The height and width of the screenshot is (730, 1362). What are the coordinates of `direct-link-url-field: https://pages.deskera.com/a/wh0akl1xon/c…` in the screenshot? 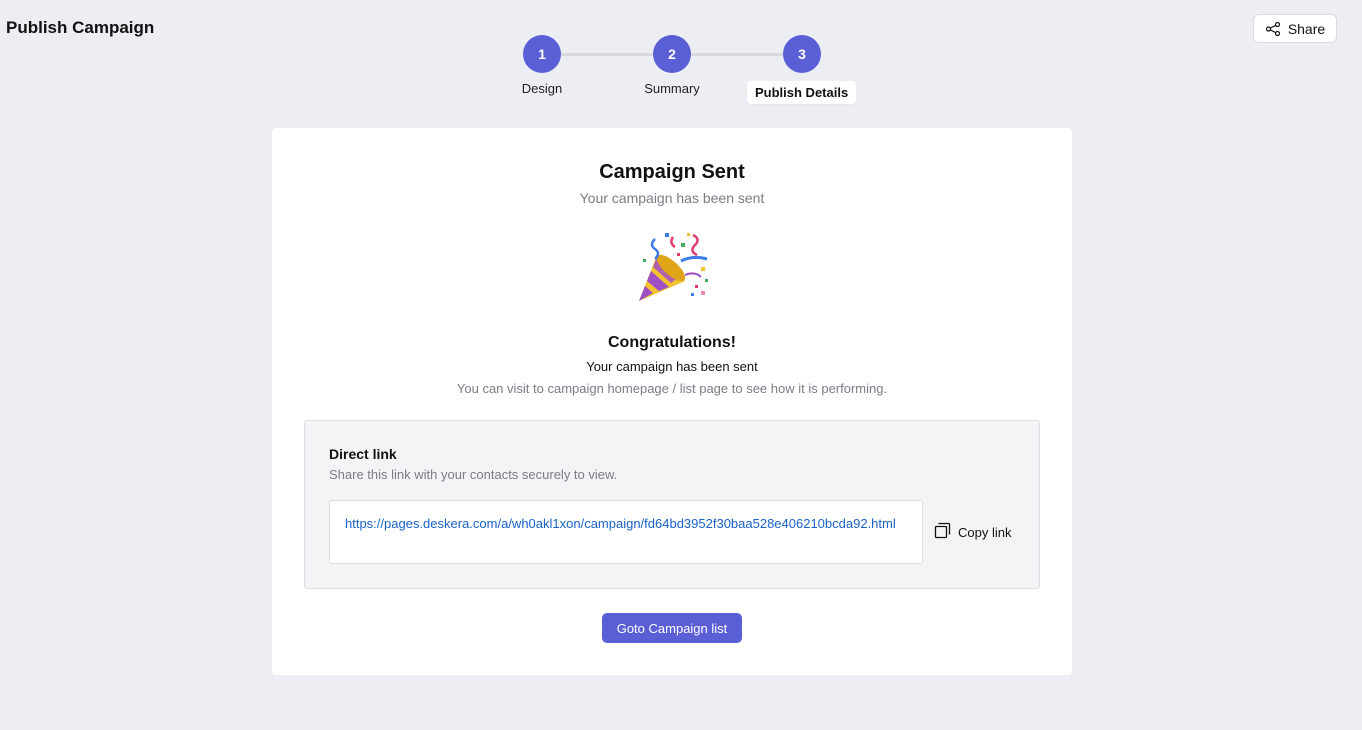 It's located at (626, 532).